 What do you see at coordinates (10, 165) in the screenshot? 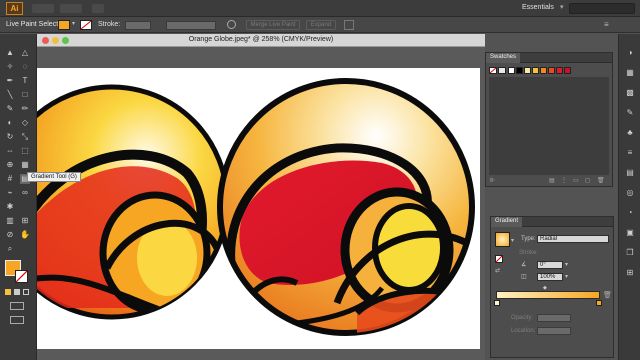
I see `shape-builder-icon: ⊕` at bounding box center [10, 165].